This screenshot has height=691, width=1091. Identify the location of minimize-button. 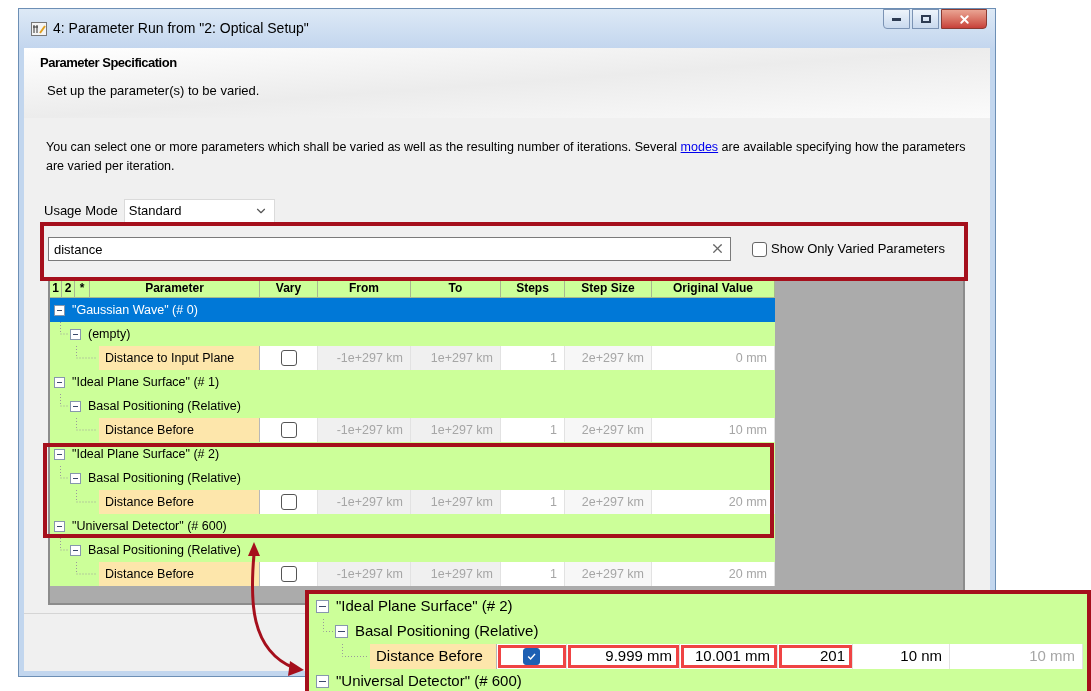
(896, 19).